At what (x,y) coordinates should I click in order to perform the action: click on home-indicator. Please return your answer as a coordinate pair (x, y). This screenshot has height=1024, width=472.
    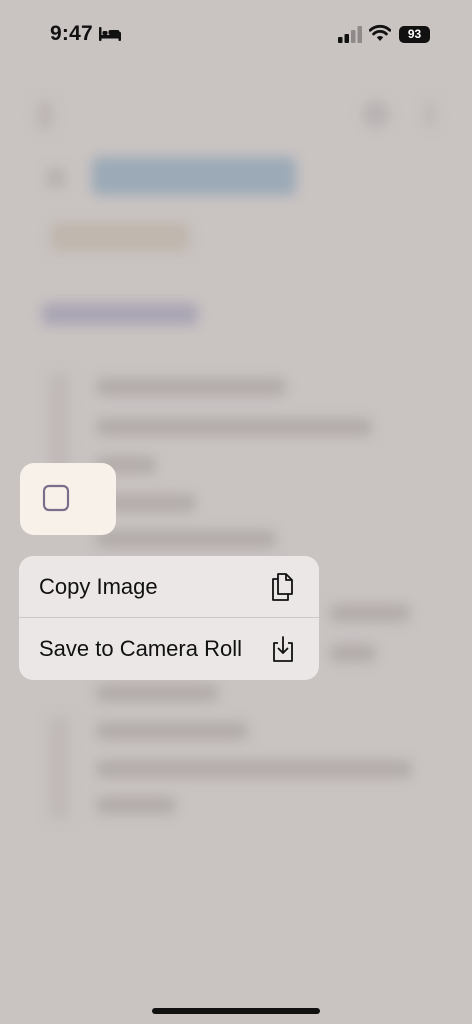
    Looking at the image, I should click on (236, 1011).